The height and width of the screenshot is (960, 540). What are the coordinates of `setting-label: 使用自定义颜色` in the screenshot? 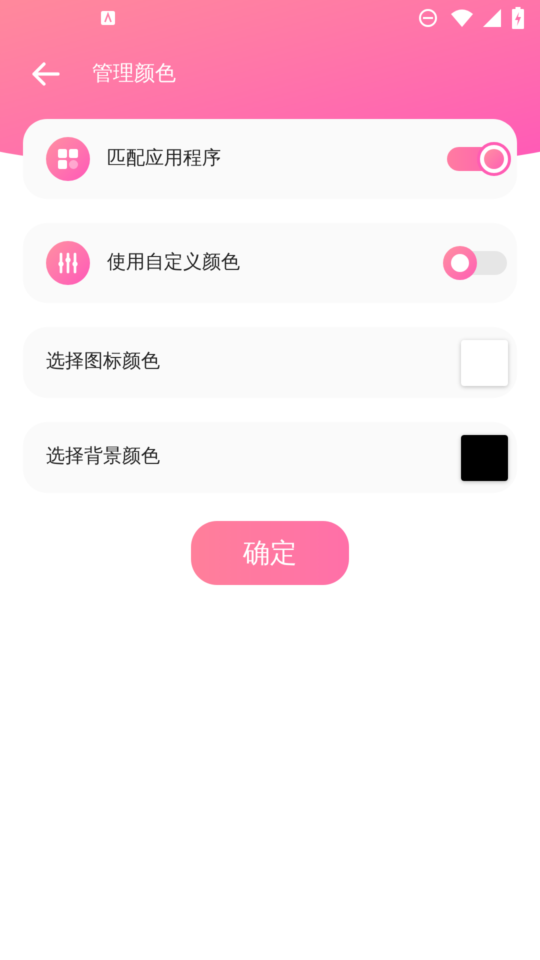 It's located at (174, 262).